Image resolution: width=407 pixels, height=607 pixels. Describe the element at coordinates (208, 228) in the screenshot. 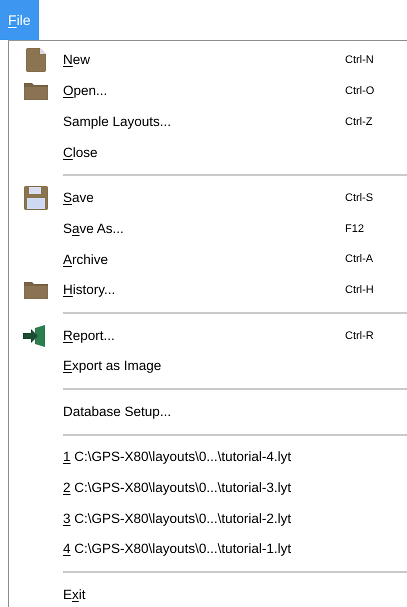

I see `menu-item: Save As... F12` at that location.